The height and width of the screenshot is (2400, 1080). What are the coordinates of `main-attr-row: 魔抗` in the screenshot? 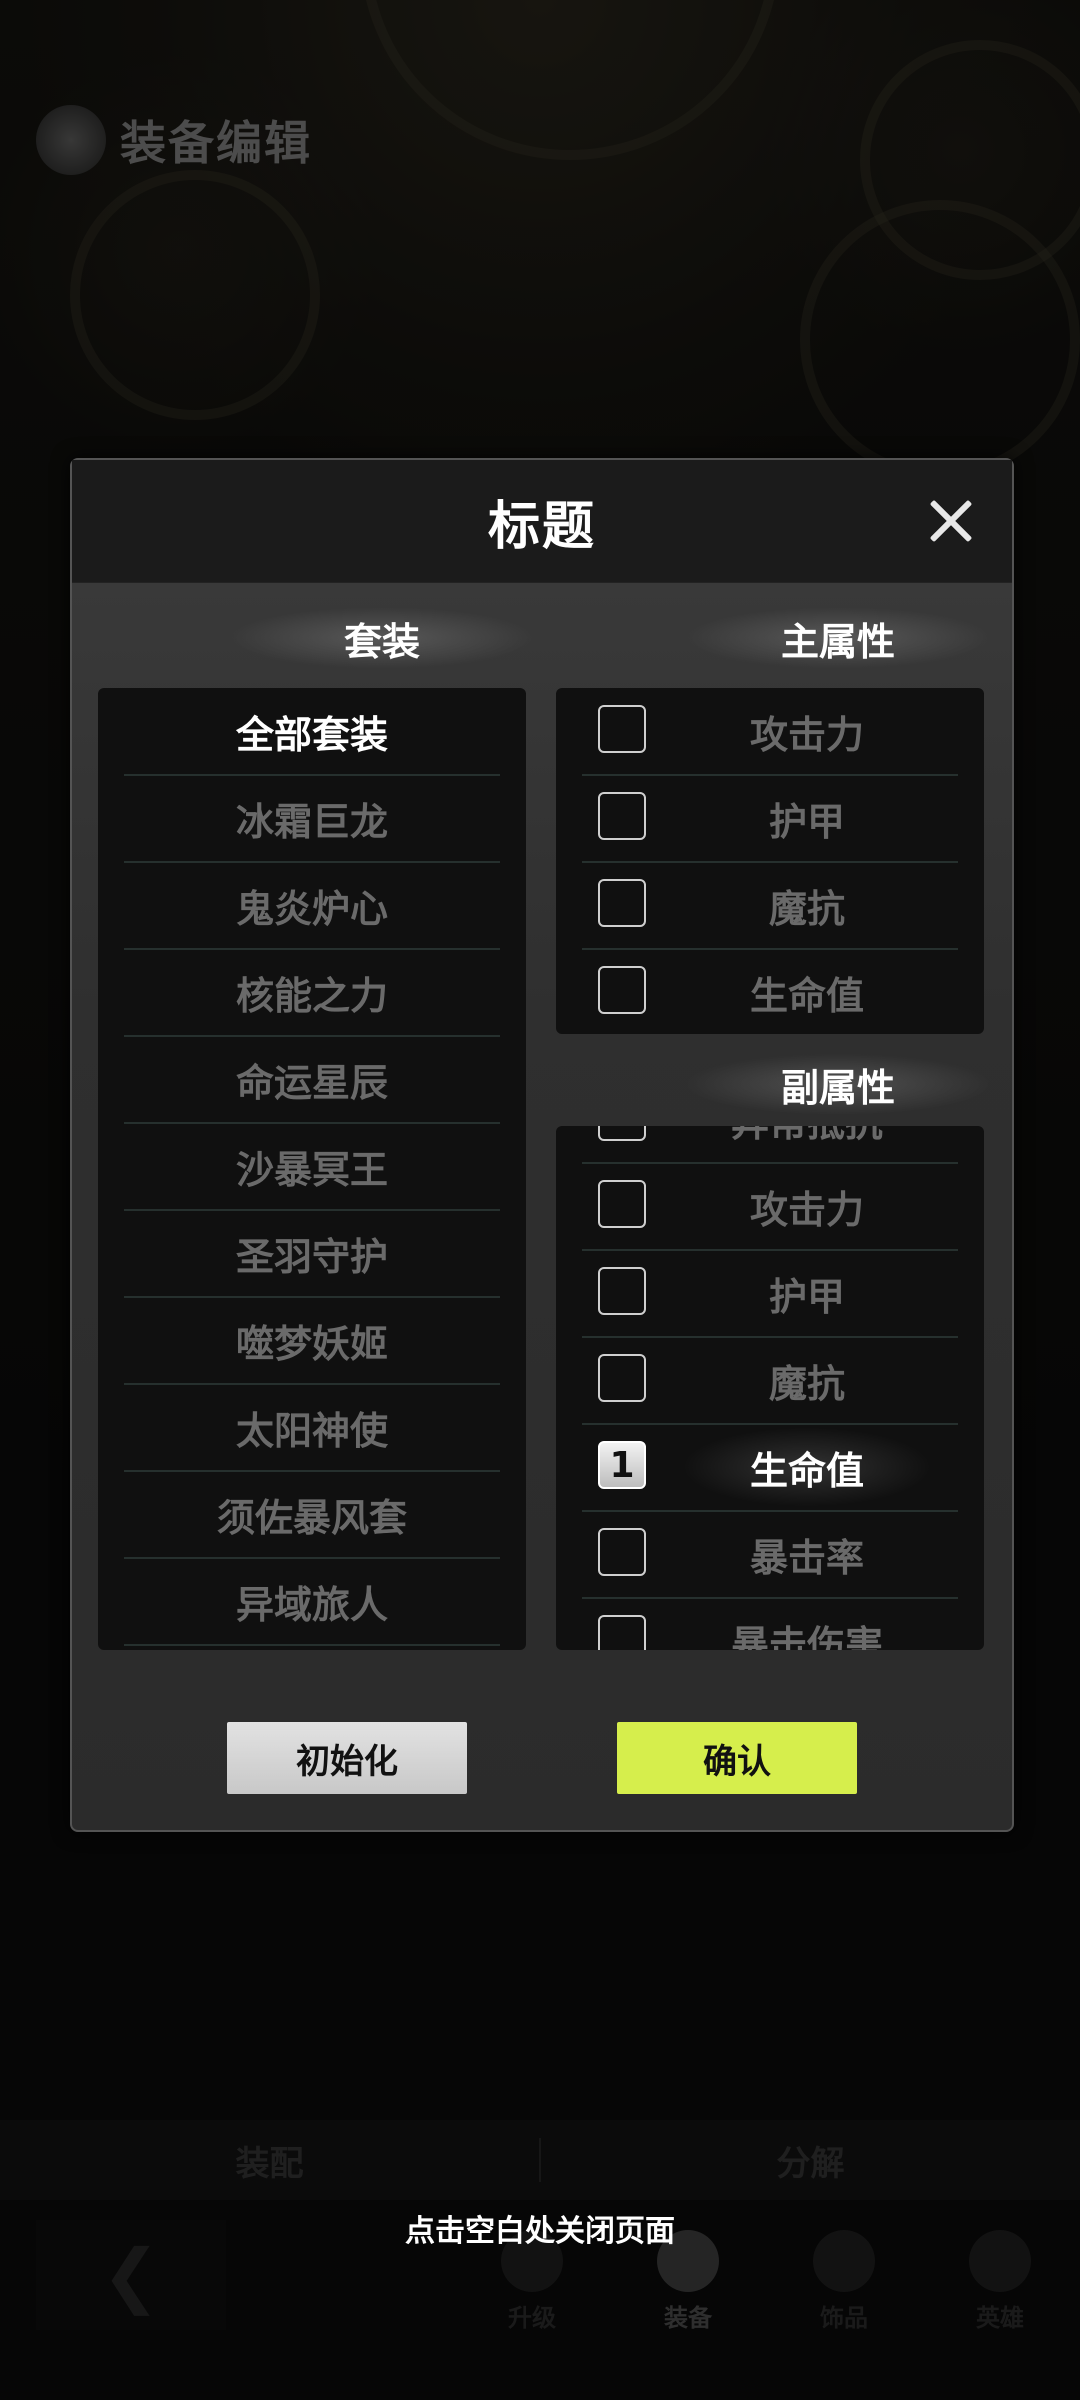 It's located at (770, 906).